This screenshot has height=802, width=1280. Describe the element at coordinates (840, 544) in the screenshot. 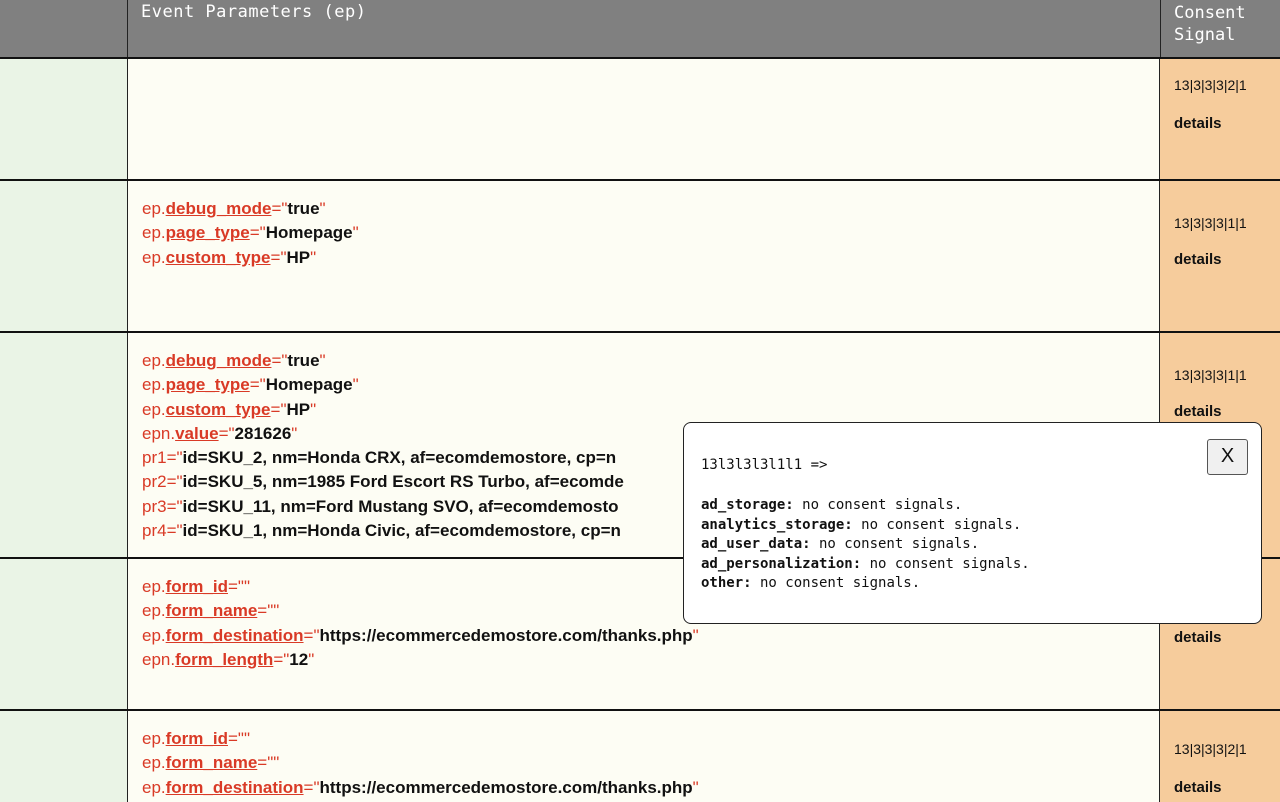

I see `consent-item: ad_user_data: no consent signals.` at that location.